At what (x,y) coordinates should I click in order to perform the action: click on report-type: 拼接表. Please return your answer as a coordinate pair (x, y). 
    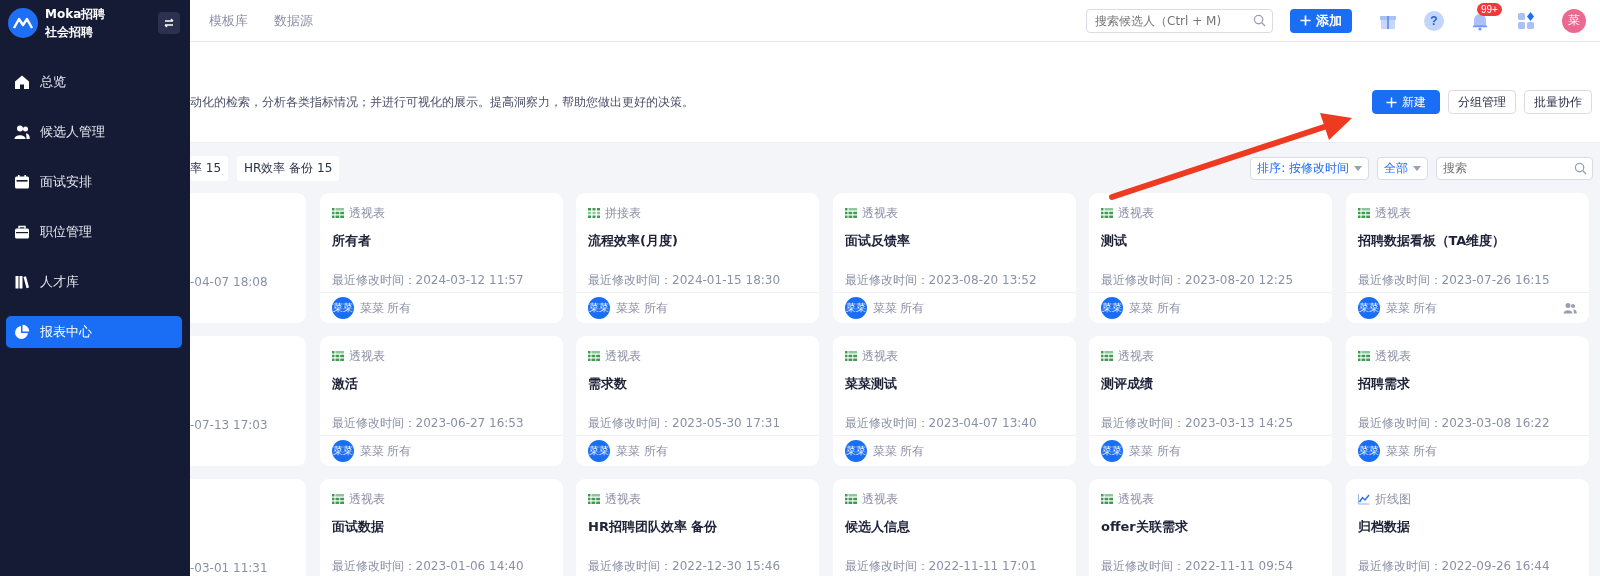
    Looking at the image, I should click on (623, 213).